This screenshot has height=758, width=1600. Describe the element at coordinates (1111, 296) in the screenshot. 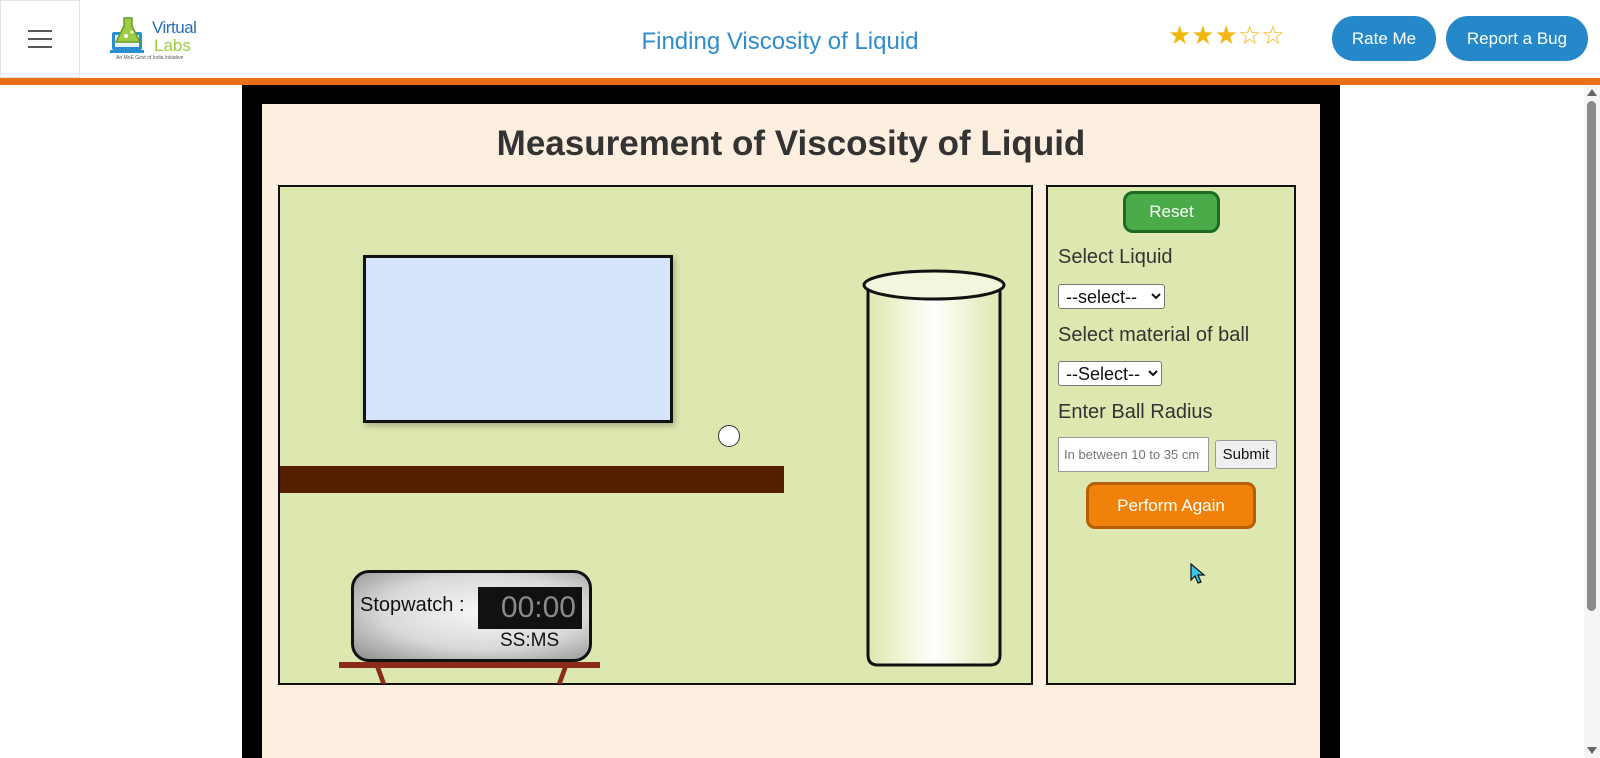

I see `liquid-select: --select--` at that location.